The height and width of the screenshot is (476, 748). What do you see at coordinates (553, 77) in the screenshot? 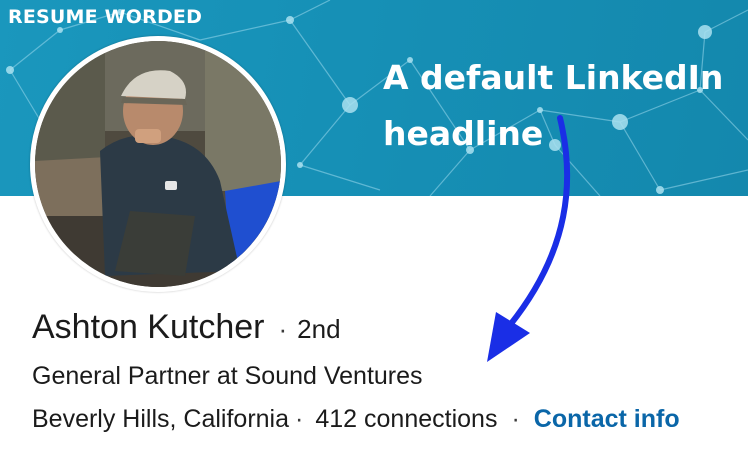
I see `annotation-line-1: A default LinkedIn` at bounding box center [553, 77].